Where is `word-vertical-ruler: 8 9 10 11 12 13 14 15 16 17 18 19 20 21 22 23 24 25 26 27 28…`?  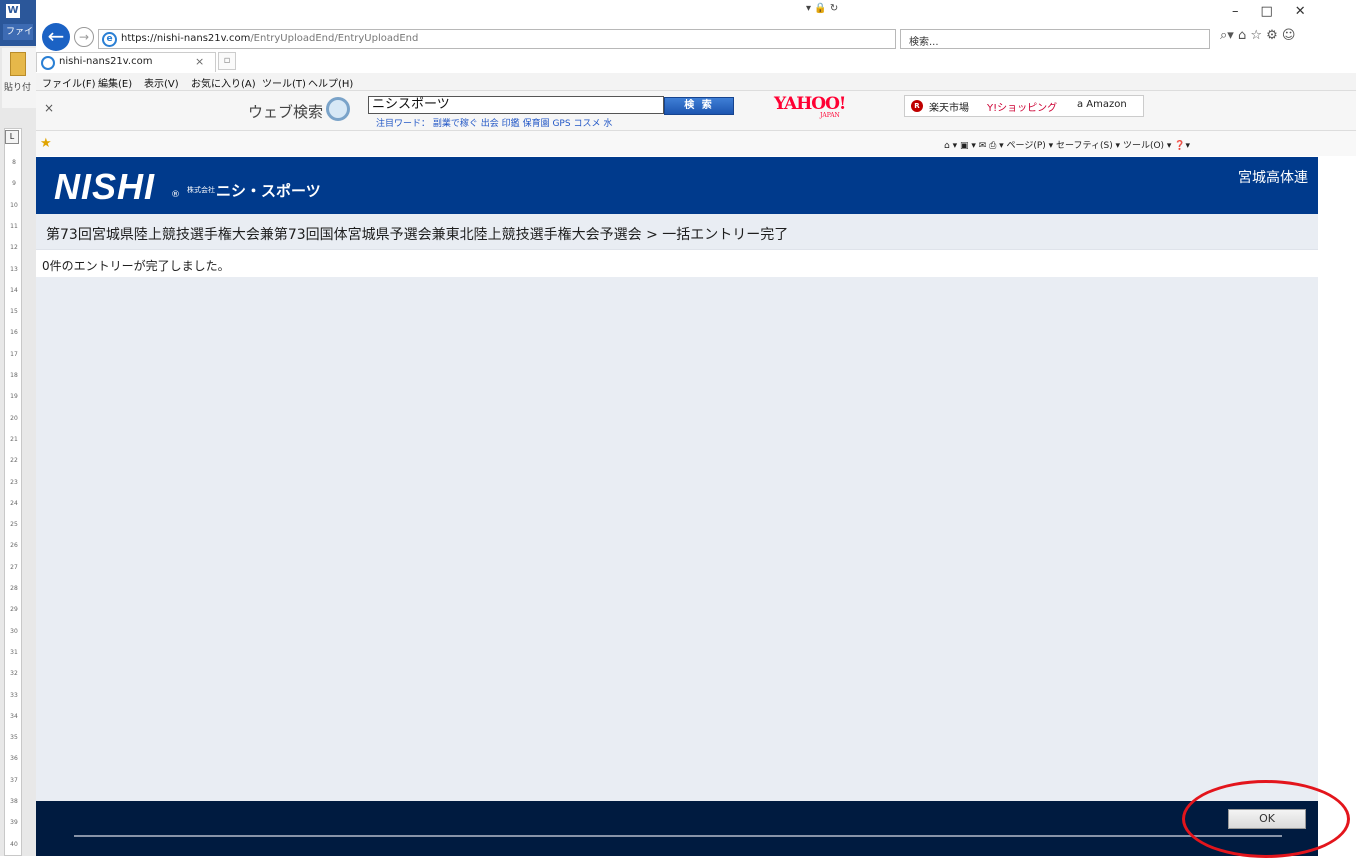 word-vertical-ruler: 8 9 10 11 12 13 14 15 16 17 18 19 20 21 22 23 24 25 26 27 28… is located at coordinates (13, 492).